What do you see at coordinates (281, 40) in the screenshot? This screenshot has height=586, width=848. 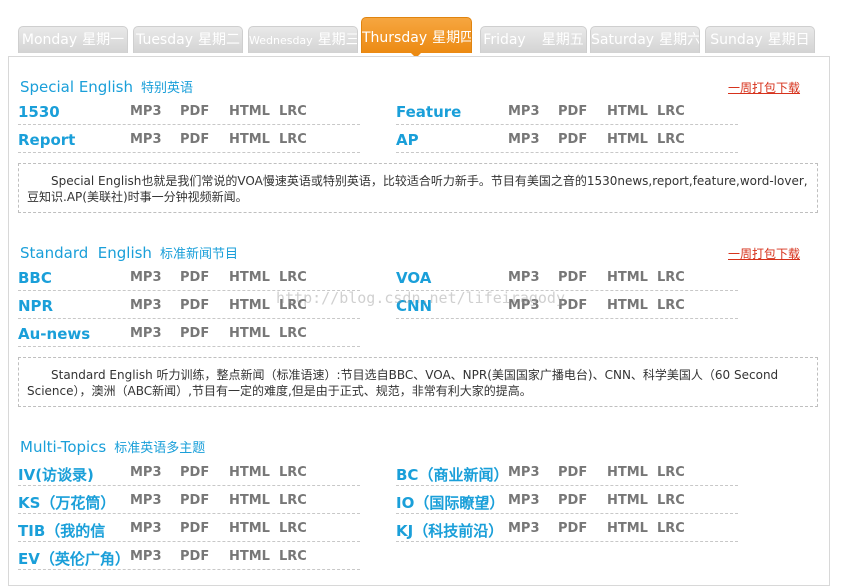 I see `tab-label-en: Wednesday` at bounding box center [281, 40].